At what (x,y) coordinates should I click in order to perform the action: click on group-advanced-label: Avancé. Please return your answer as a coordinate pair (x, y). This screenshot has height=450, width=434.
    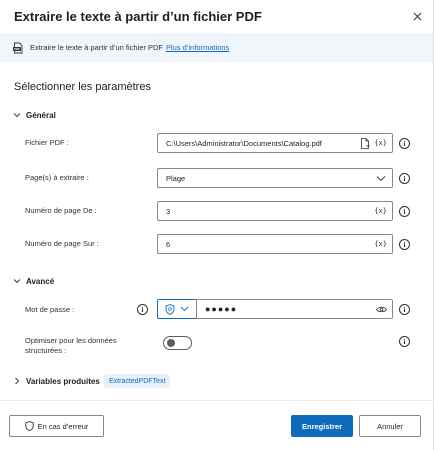
    Looking at the image, I should click on (40, 281).